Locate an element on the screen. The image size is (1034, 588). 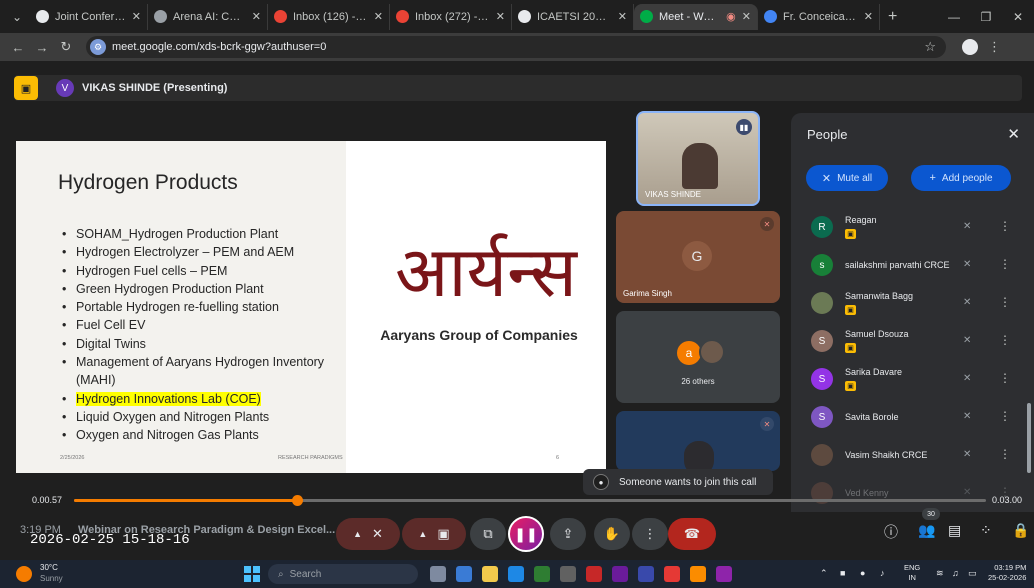
camera-toggle: ▲ ▣ is located at coordinates (434, 534).